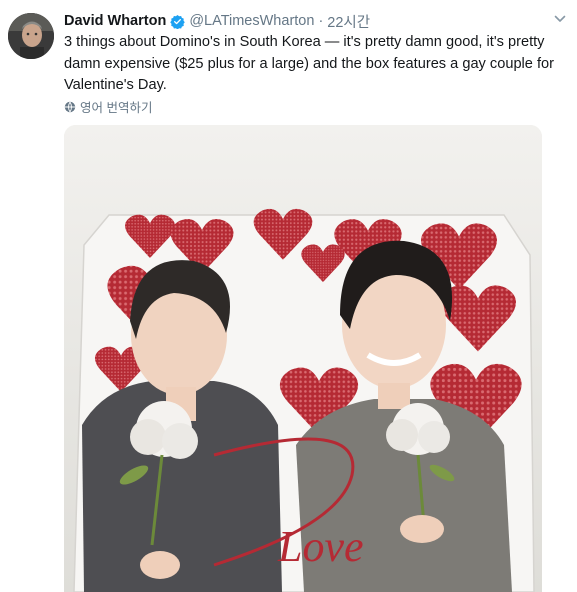 This screenshot has width=577, height=592. I want to click on globe-icon, so click(70, 106).